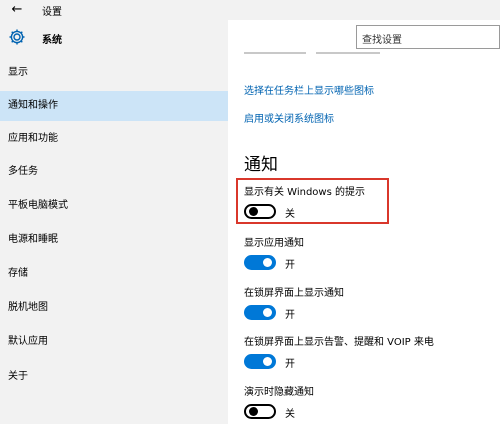  I want to click on sidebar-header: 系统, so click(114, 38).